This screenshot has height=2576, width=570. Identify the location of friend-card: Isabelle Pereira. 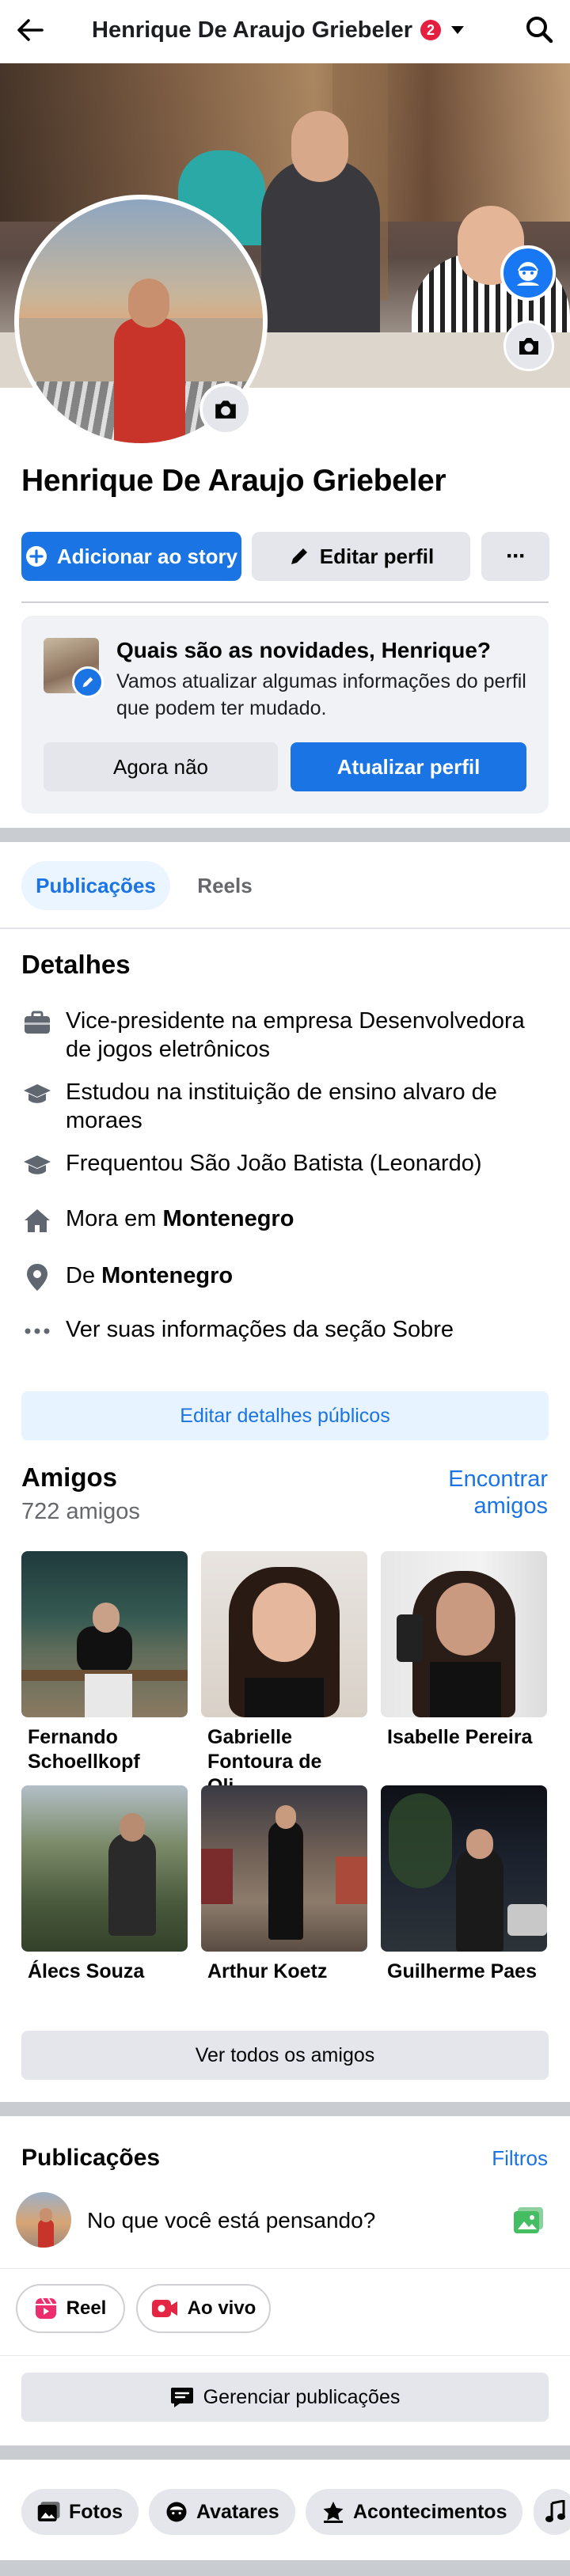
(464, 1650).